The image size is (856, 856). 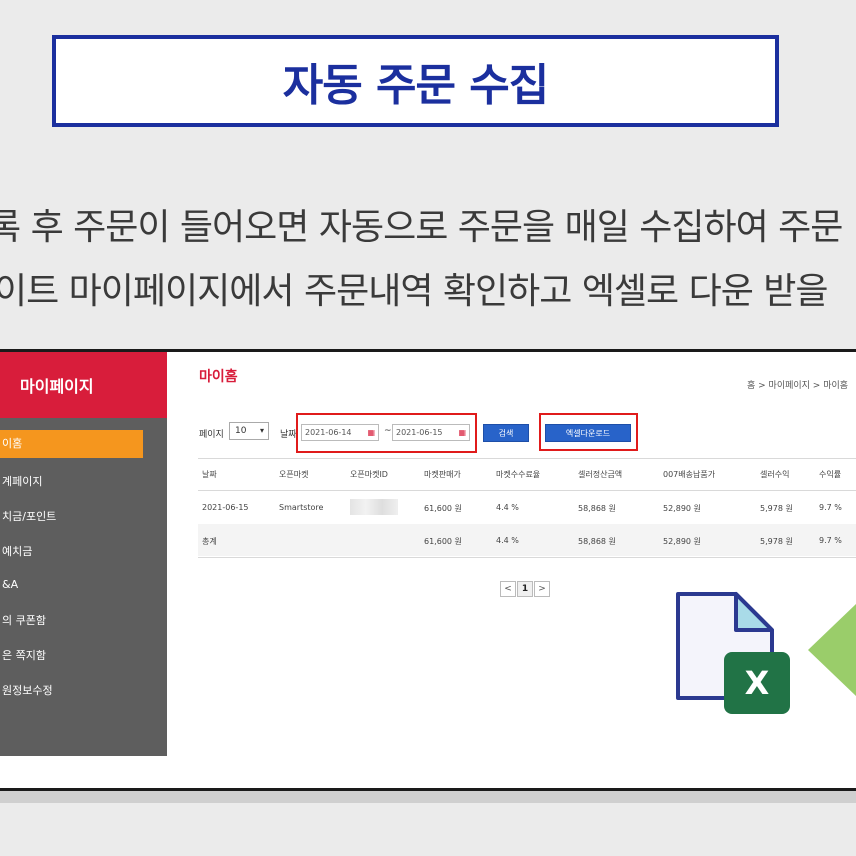 What do you see at coordinates (442, 474) in the screenshot?
I see `column-header: 마켓판매가` at bounding box center [442, 474].